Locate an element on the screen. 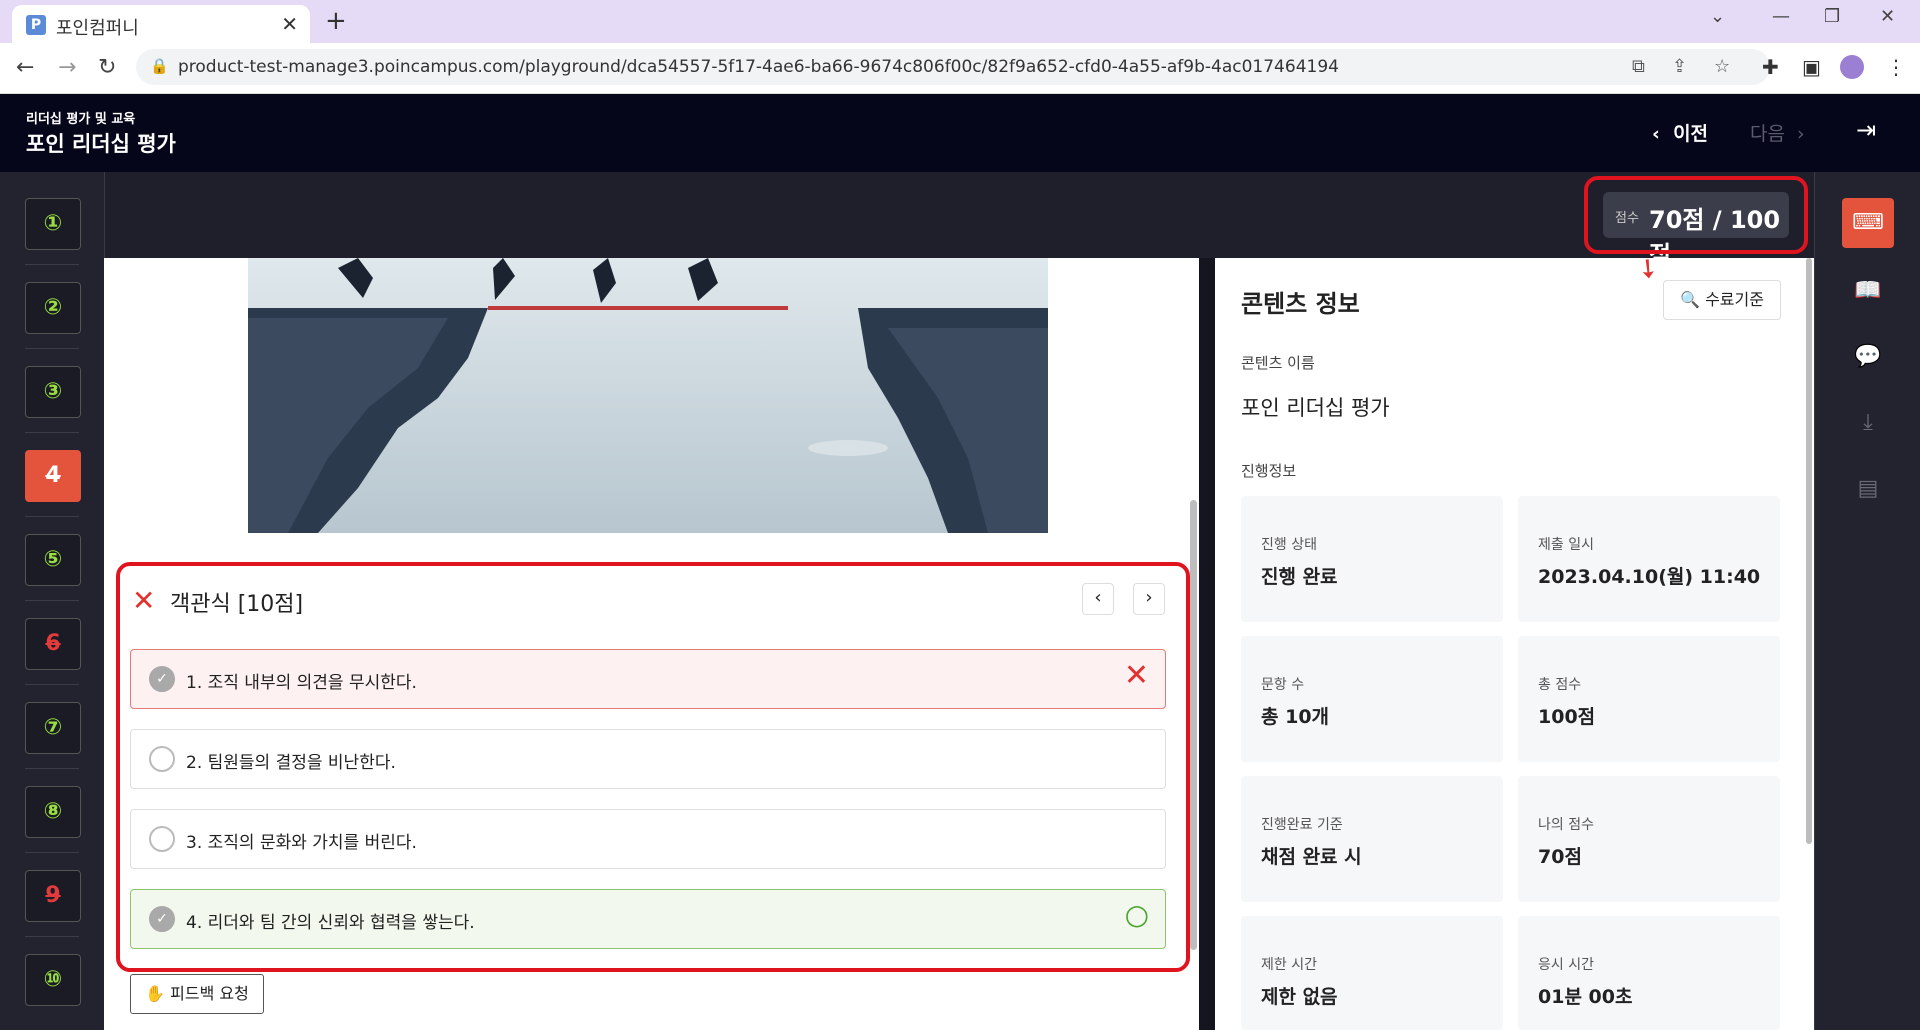 Image resolution: width=1920 pixels, height=1030 pixels. completion-criteria-button: 🔍 수료기준 is located at coordinates (1722, 300).